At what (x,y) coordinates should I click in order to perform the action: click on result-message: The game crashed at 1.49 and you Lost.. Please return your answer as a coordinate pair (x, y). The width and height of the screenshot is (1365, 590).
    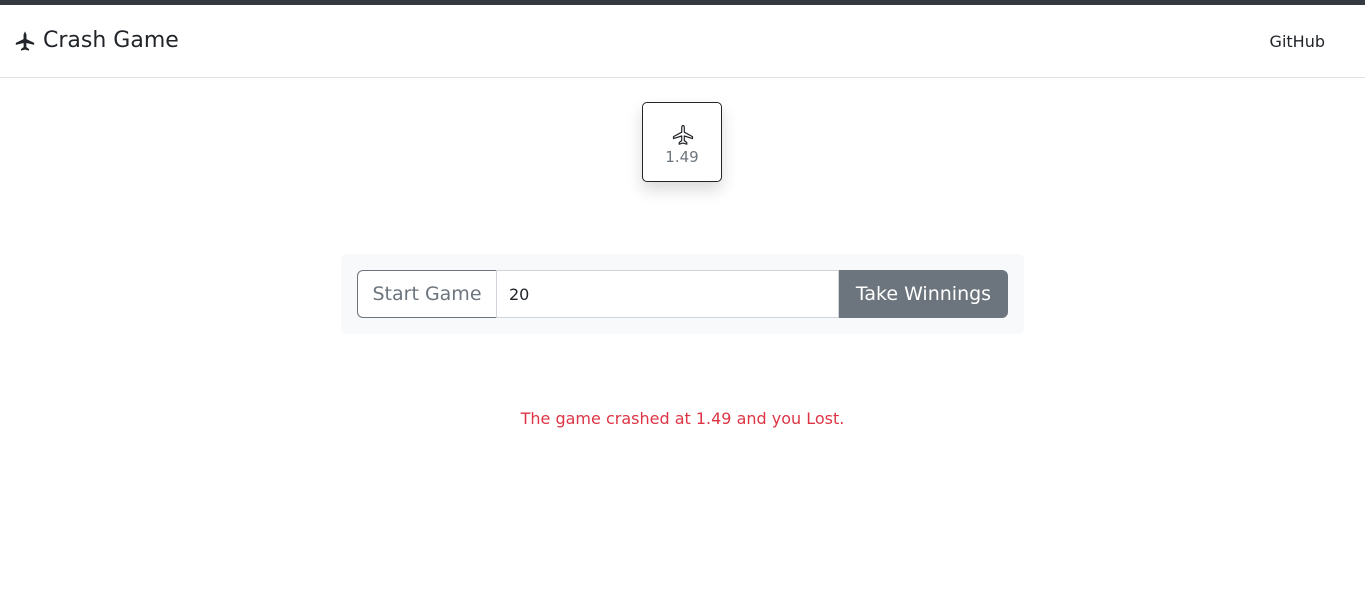
    Looking at the image, I should click on (682, 418).